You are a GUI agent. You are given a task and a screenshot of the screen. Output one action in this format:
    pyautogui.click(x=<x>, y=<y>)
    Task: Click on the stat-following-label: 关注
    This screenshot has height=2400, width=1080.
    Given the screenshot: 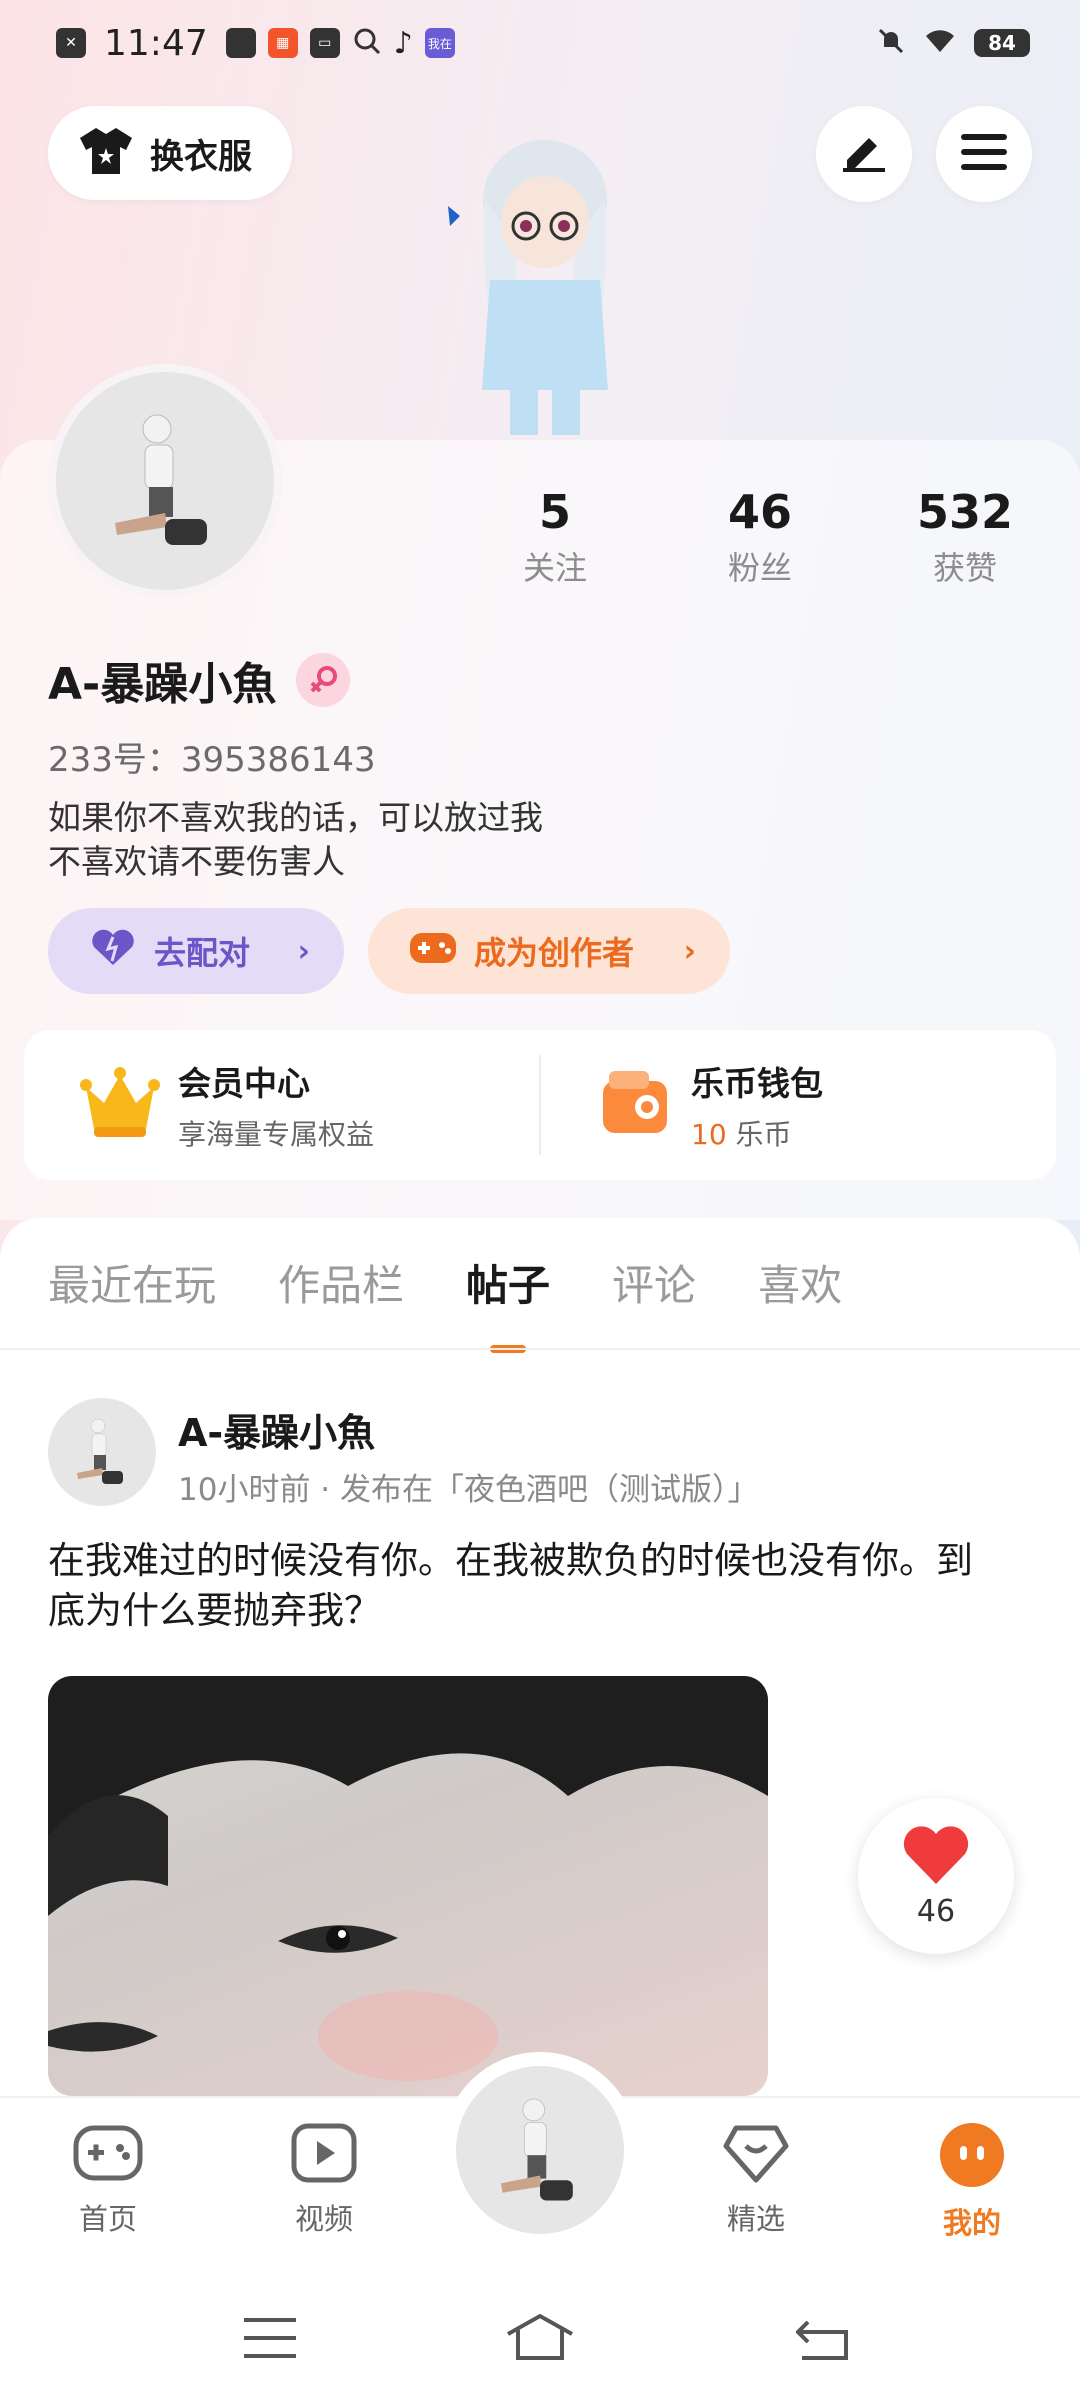 What is the action you would take?
    pyautogui.click(x=554, y=568)
    